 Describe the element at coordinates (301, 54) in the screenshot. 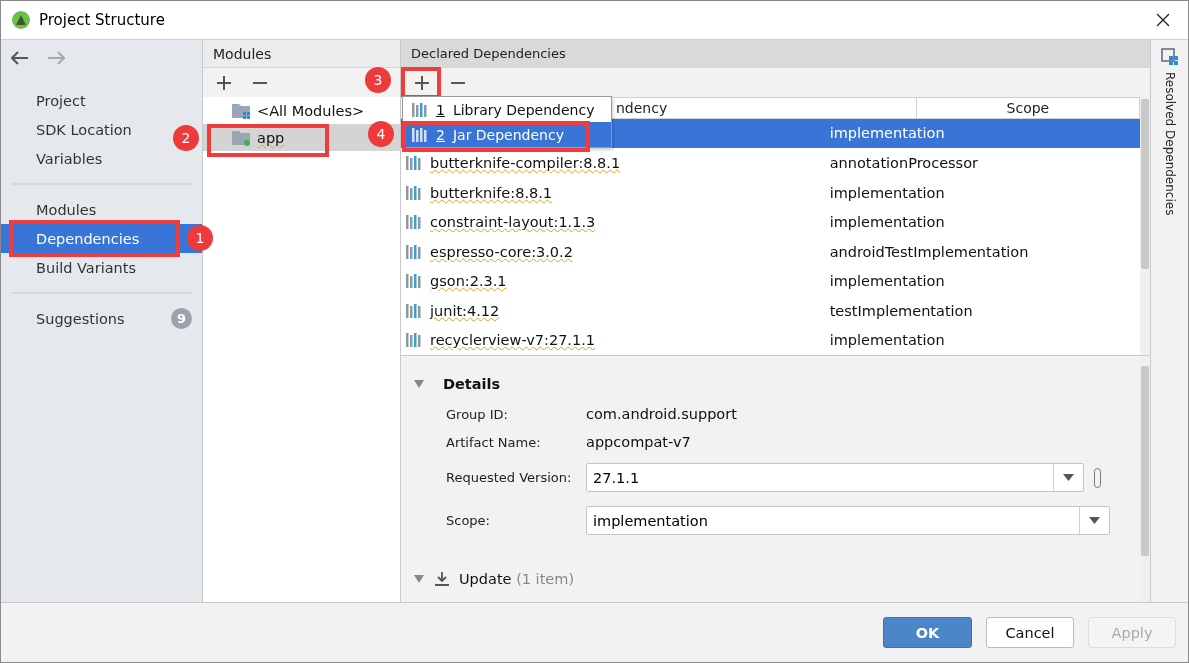

I see `panel-header: Modules` at that location.